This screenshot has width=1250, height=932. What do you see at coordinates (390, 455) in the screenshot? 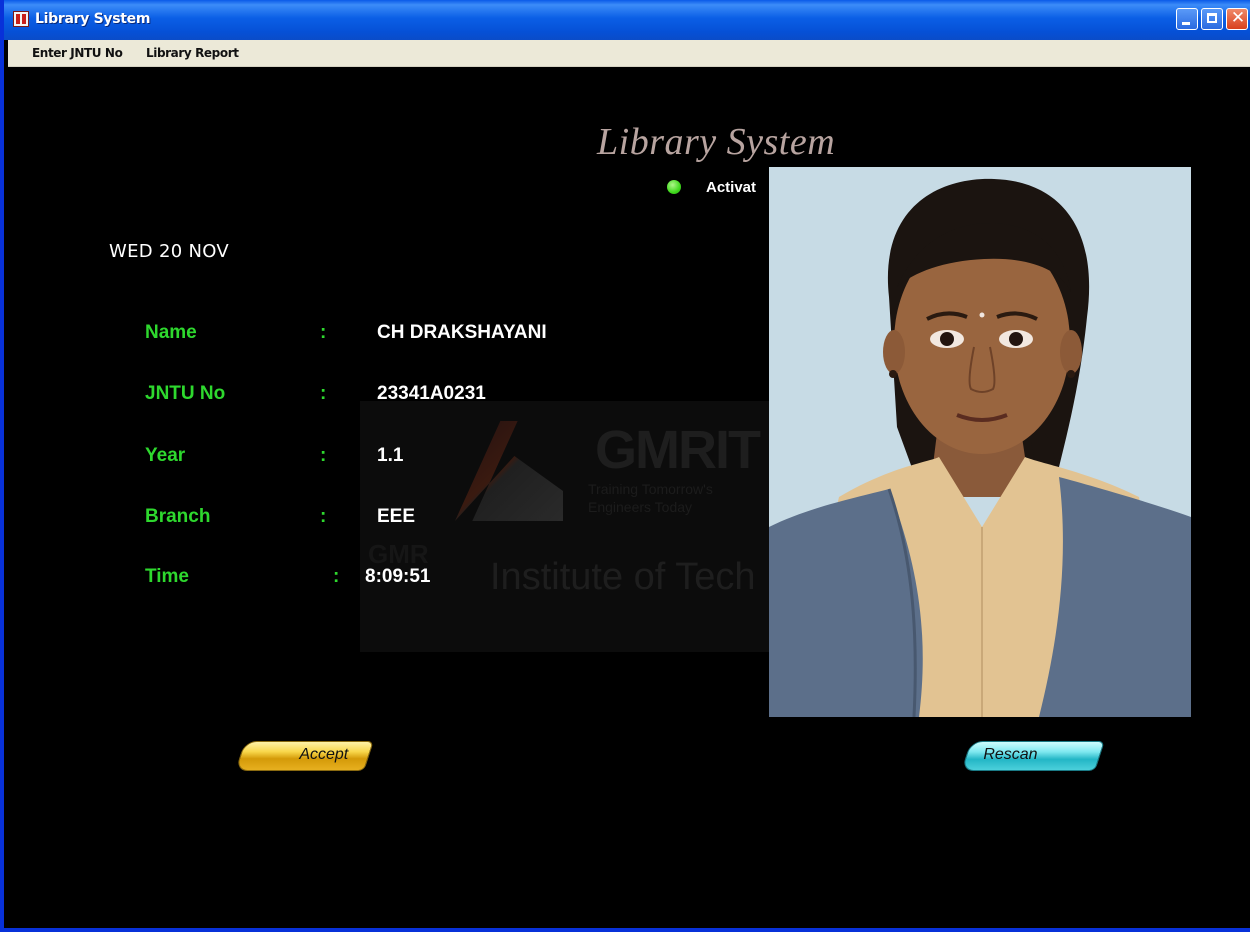
I see `year-value: 1.1` at bounding box center [390, 455].